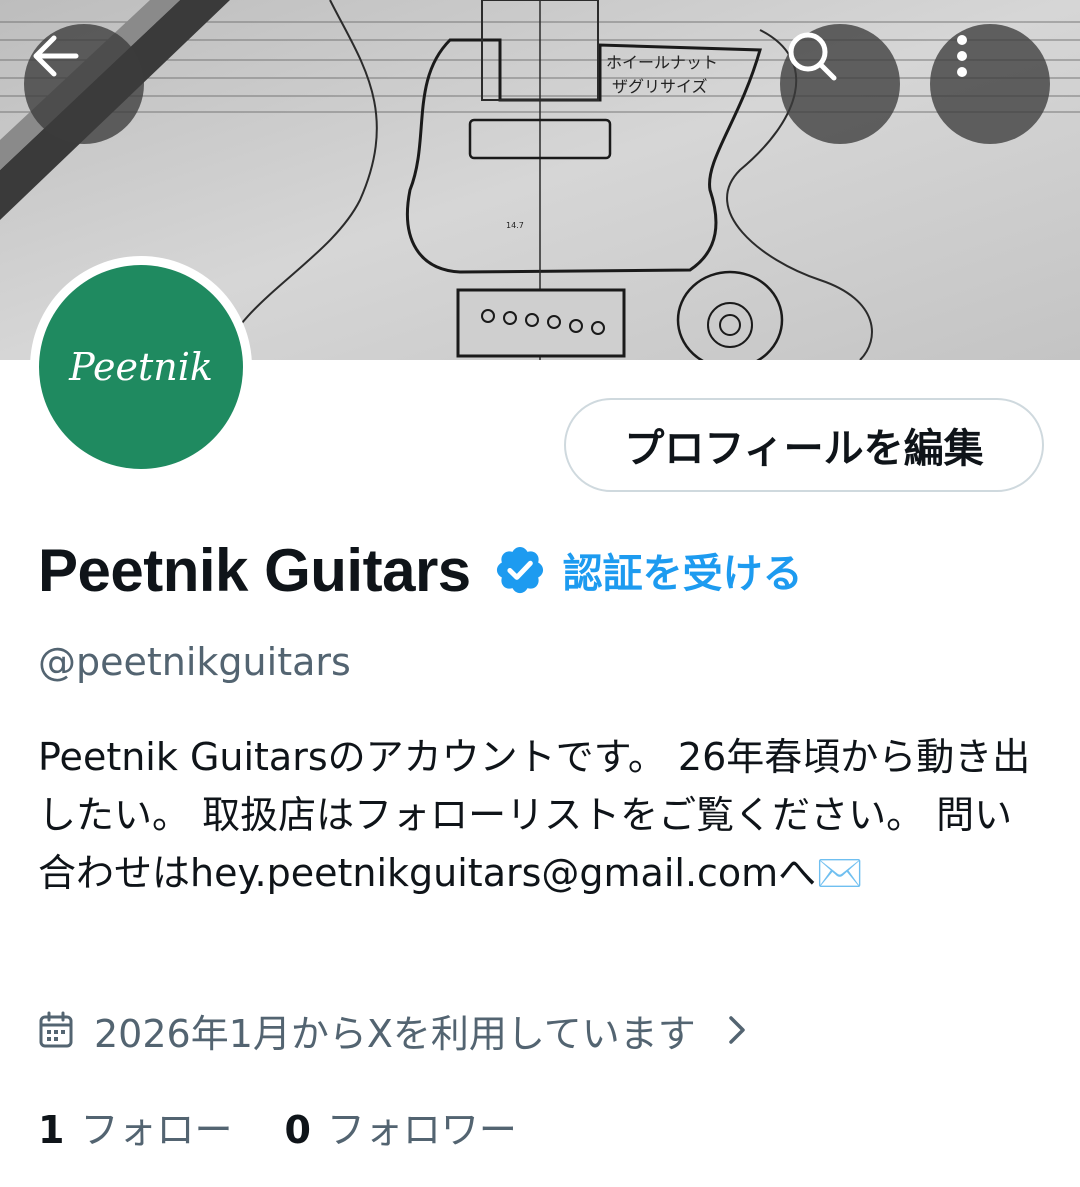 Image resolution: width=1080 pixels, height=1187 pixels. I want to click on following-count: 1, so click(51, 1129).